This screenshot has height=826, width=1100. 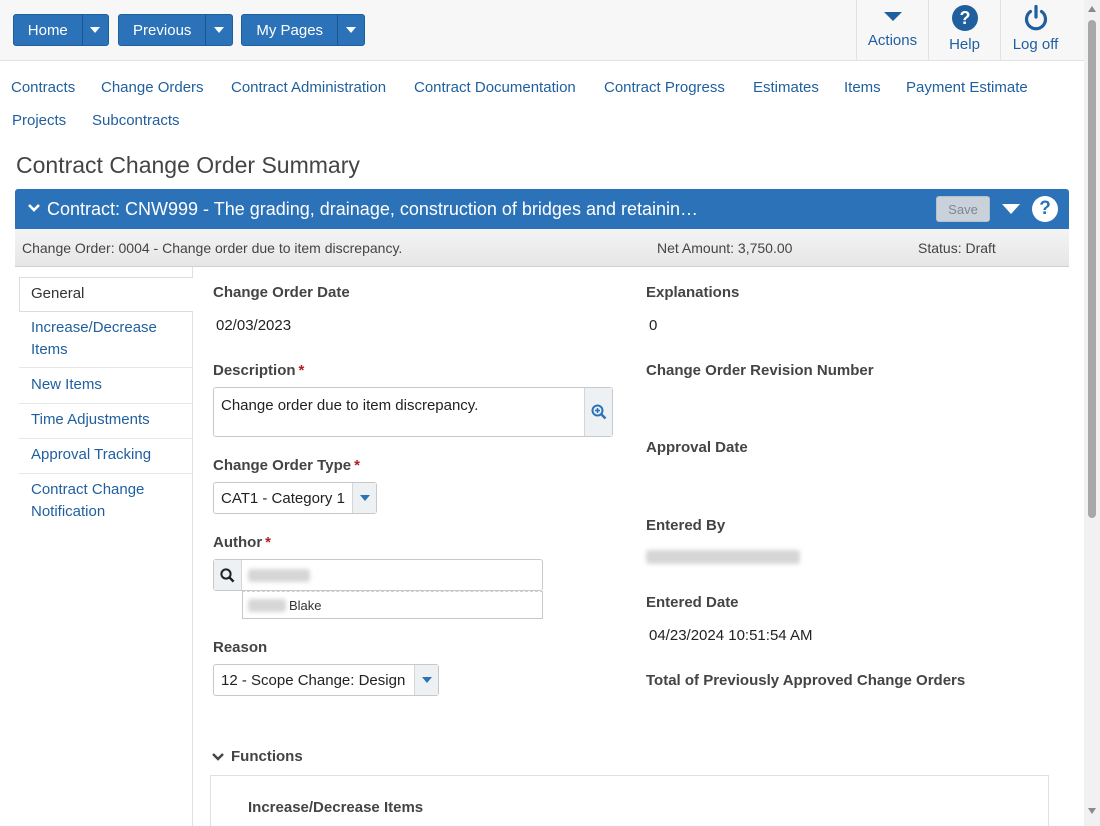 What do you see at coordinates (282, 465) in the screenshot?
I see `change-order-type-label-text: Change Order Type` at bounding box center [282, 465].